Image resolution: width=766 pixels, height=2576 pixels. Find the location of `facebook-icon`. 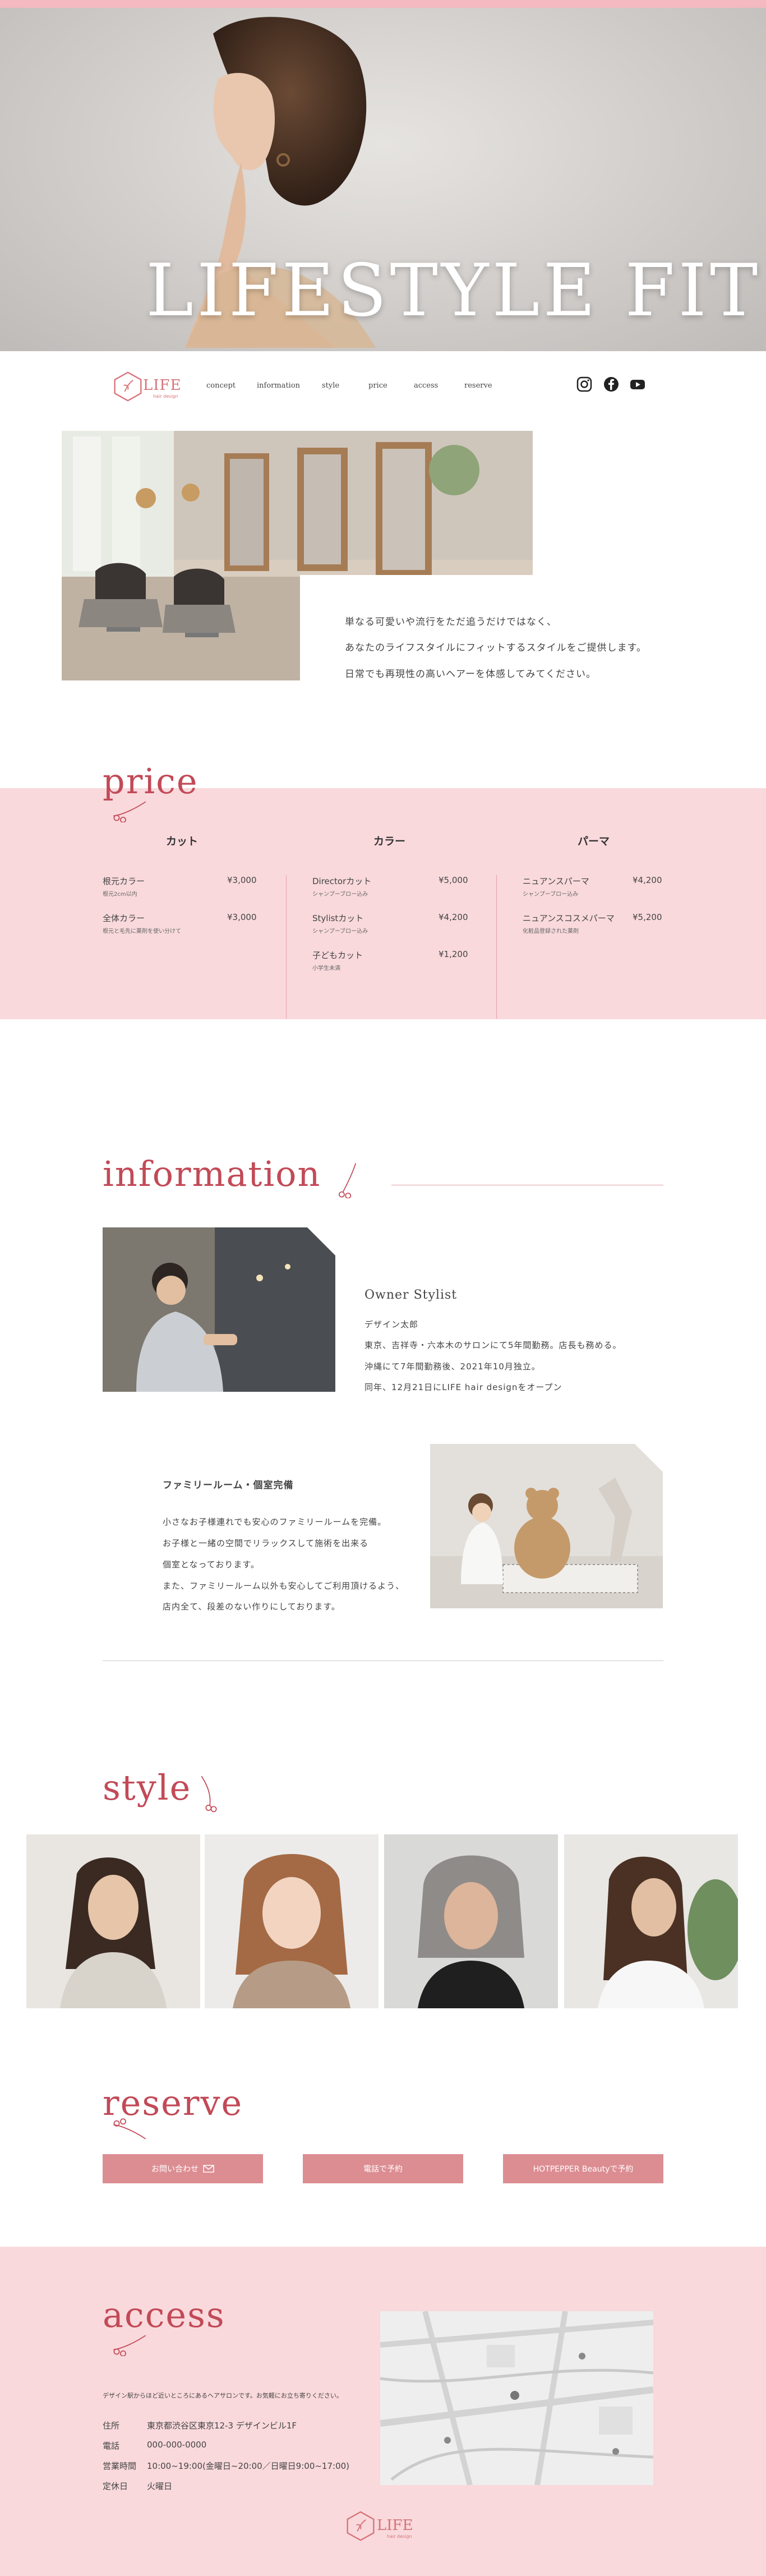

facebook-icon is located at coordinates (611, 385).